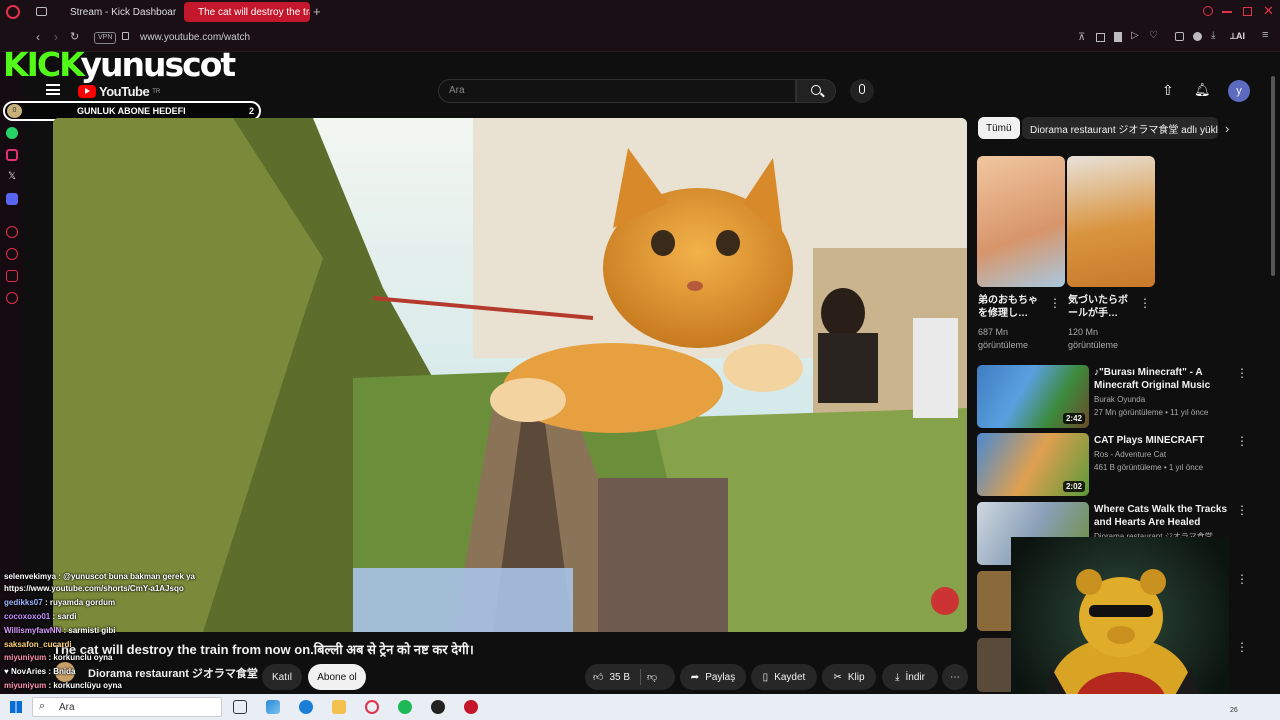 This screenshot has width=1280, height=720. What do you see at coordinates (1081, 37) in the screenshot?
I see `pin-icon: ⊼` at bounding box center [1081, 37].